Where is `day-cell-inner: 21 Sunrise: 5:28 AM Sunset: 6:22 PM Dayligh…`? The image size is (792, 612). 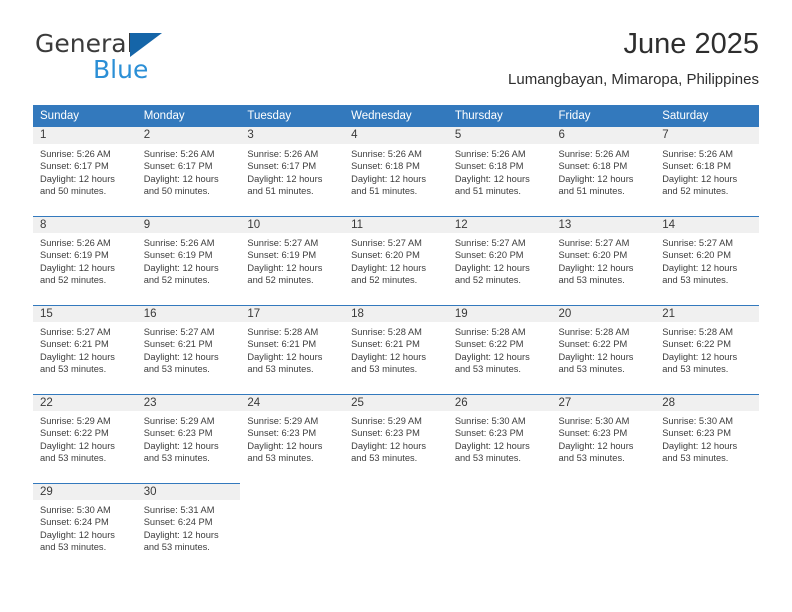 day-cell-inner: 21 Sunrise: 5:28 AM Sunset: 6:22 PM Dayligh… is located at coordinates (707, 349).